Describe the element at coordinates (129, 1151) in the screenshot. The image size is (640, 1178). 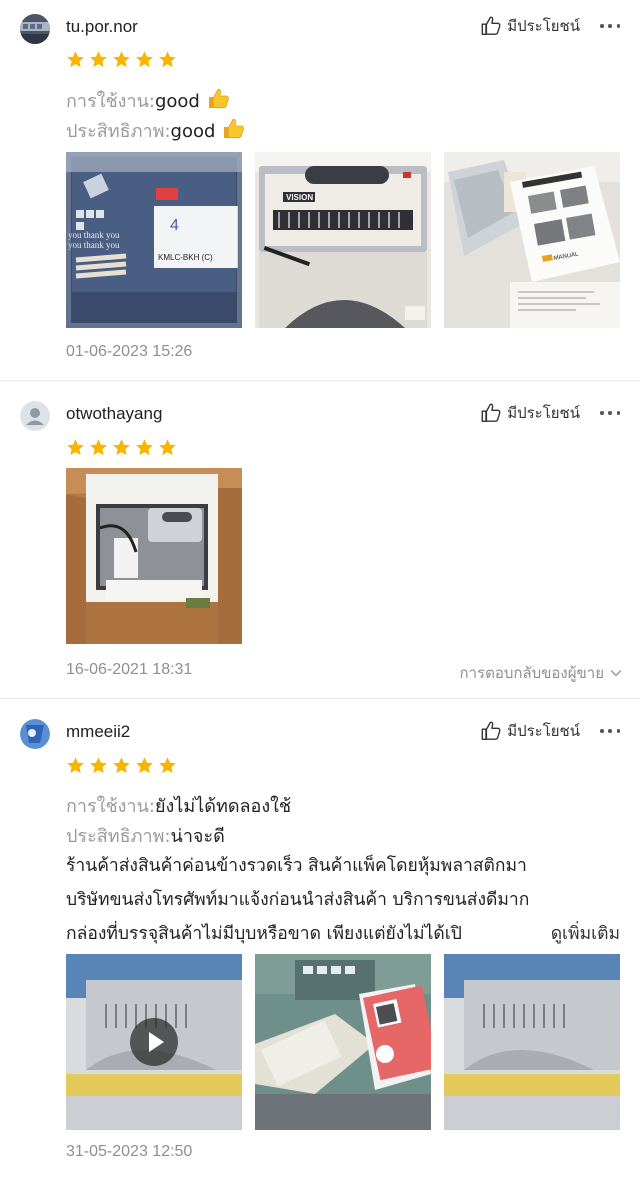
I see `review-date: 31-05-2023 12:50` at that location.